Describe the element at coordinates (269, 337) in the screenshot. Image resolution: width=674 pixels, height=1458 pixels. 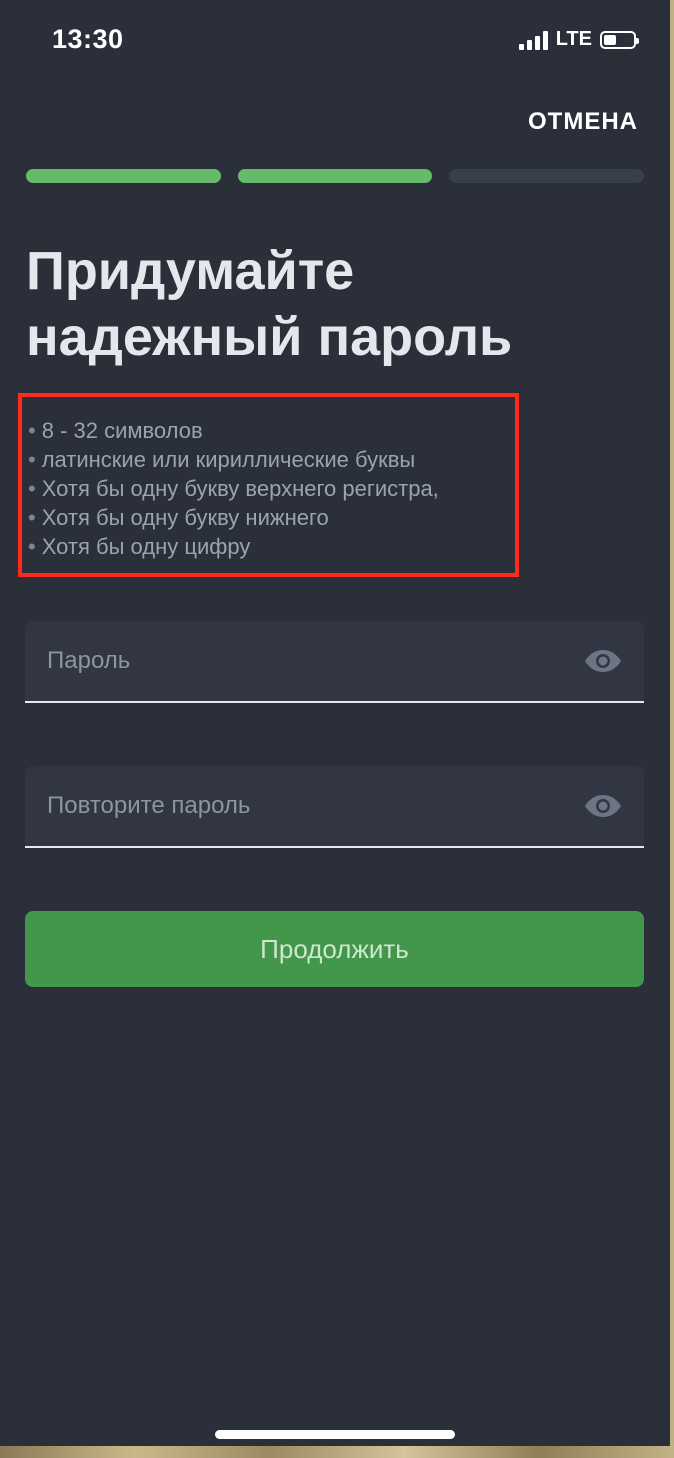
I see `page-title-line-2: надежный пароль` at that location.